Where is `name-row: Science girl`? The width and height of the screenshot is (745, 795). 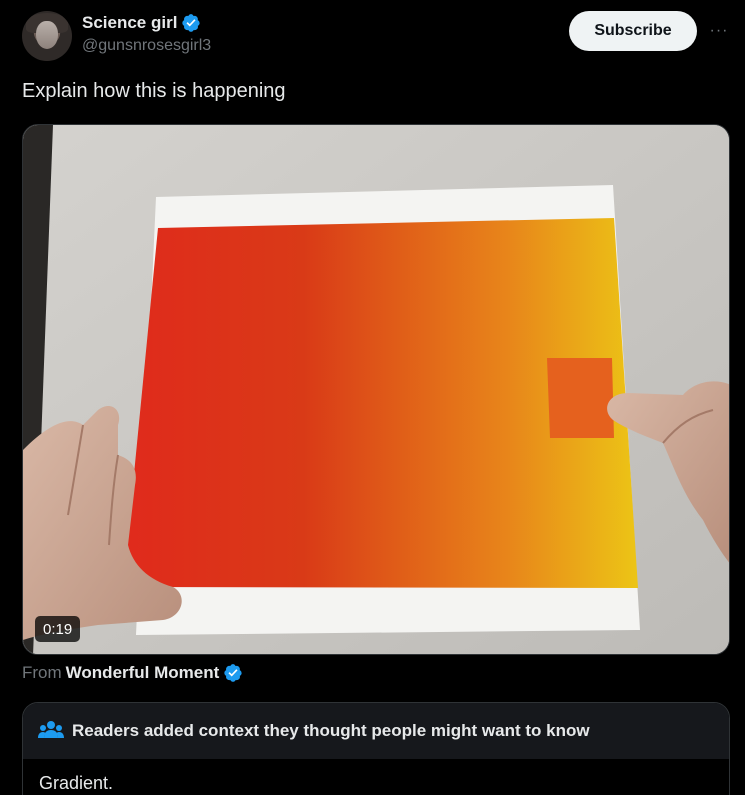 name-row: Science girl is located at coordinates (146, 23).